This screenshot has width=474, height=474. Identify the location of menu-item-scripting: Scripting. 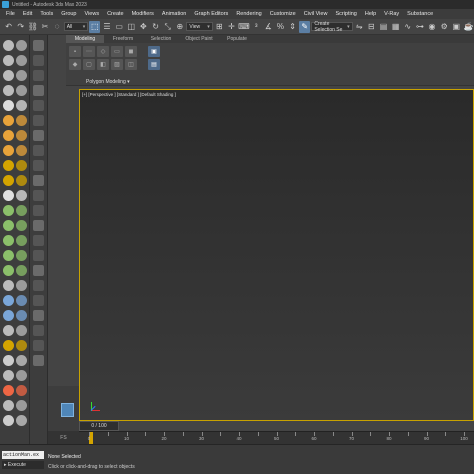
(345, 14).